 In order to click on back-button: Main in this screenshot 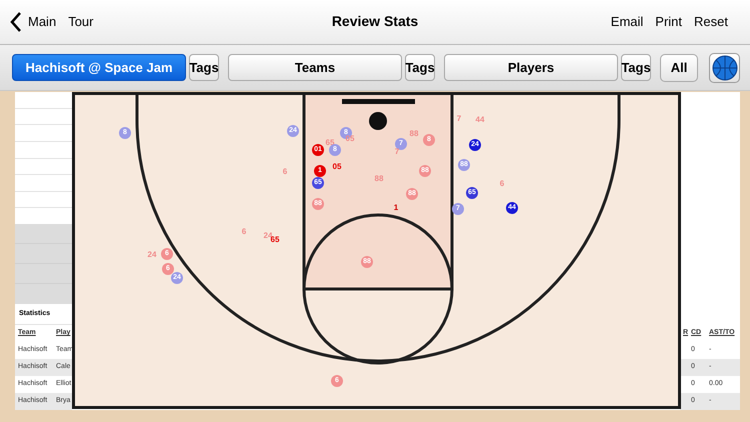, I will do `click(33, 22)`.